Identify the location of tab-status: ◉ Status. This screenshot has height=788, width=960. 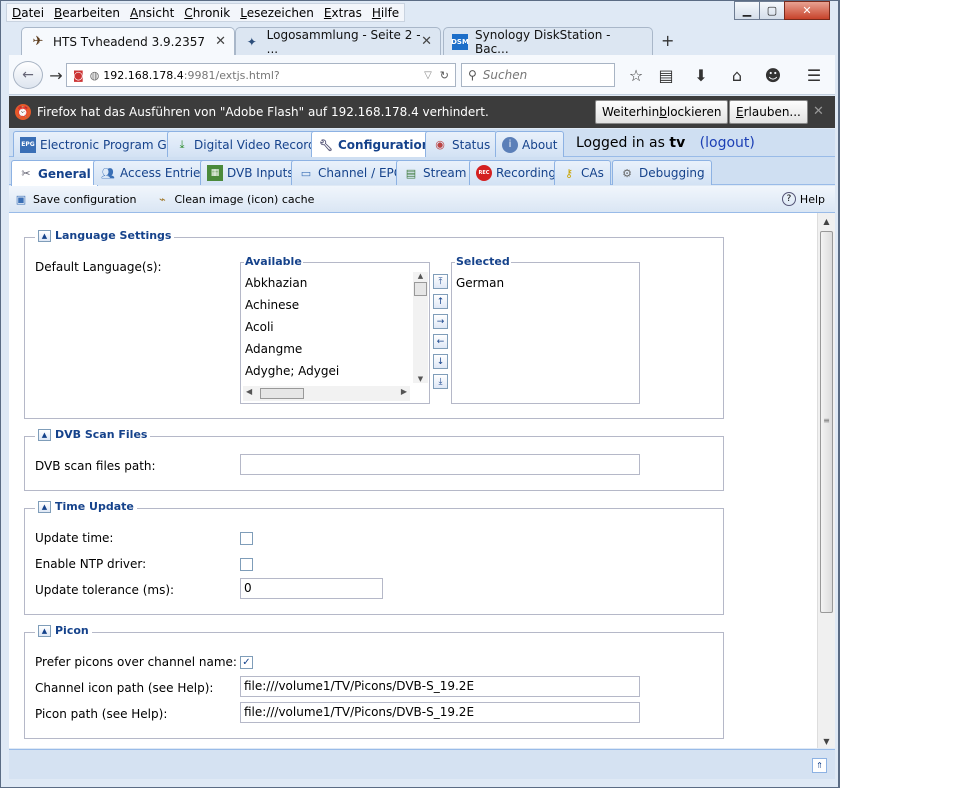
(461, 144).